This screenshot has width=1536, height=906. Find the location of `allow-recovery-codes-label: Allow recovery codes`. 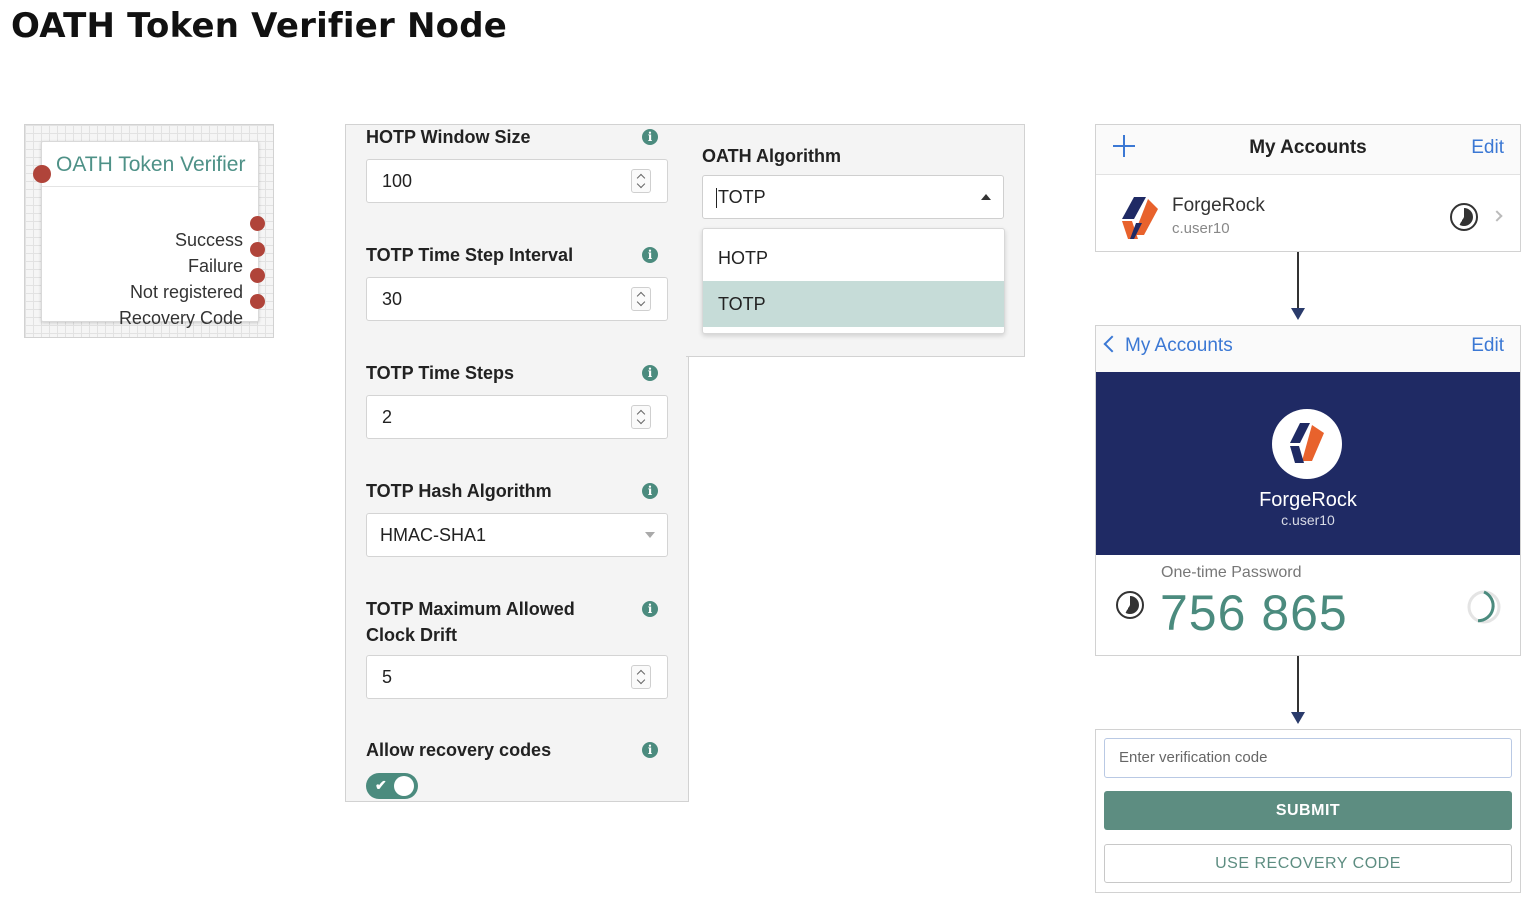

allow-recovery-codes-label: Allow recovery codes is located at coordinates (459, 750).